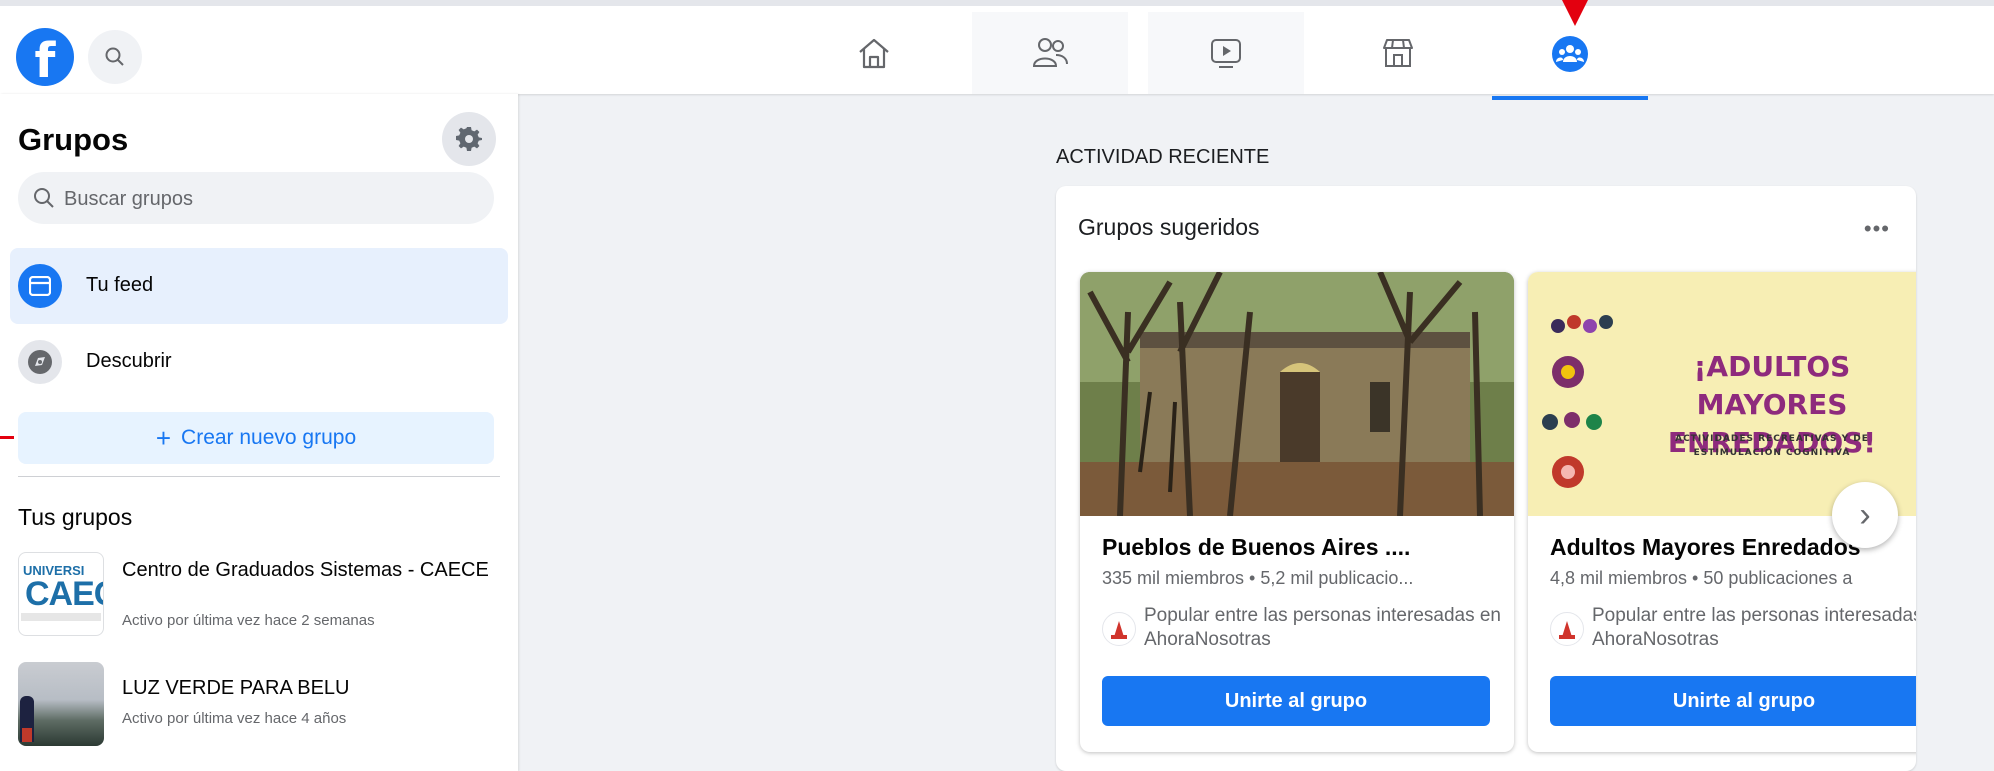 This screenshot has height=771, width=1994. Describe the element at coordinates (1163, 157) in the screenshot. I see `recent-activity-label: ACTIVIDAD RECIENTE` at that location.